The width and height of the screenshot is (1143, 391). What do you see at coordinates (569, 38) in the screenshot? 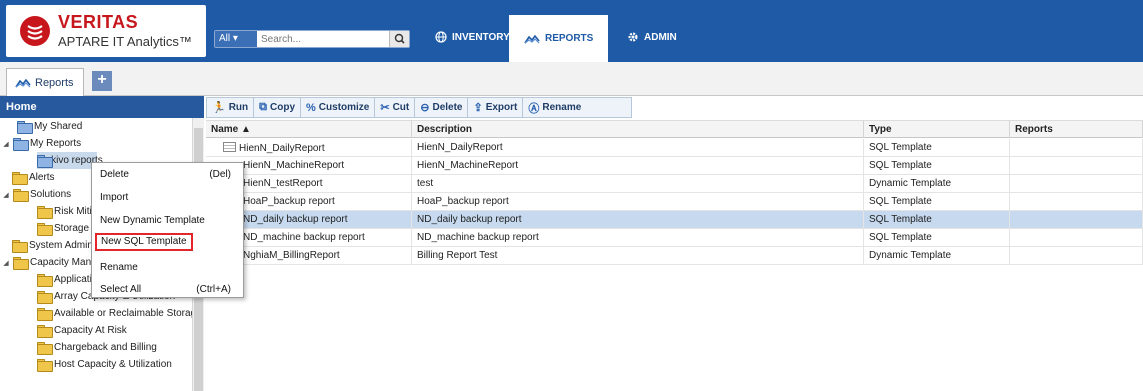
I see `nav-tab-reports-label: REPORTS` at bounding box center [569, 38].